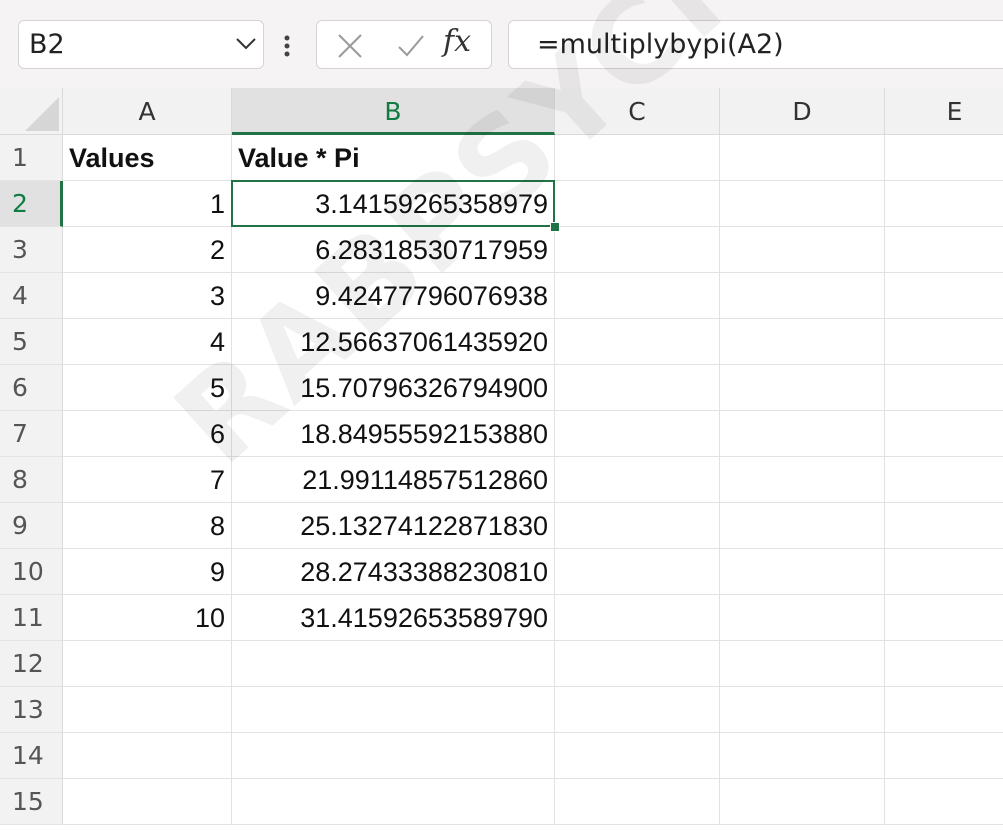 This screenshot has height=833, width=1003. What do you see at coordinates (802, 664) in the screenshot?
I see `cell-d12` at bounding box center [802, 664].